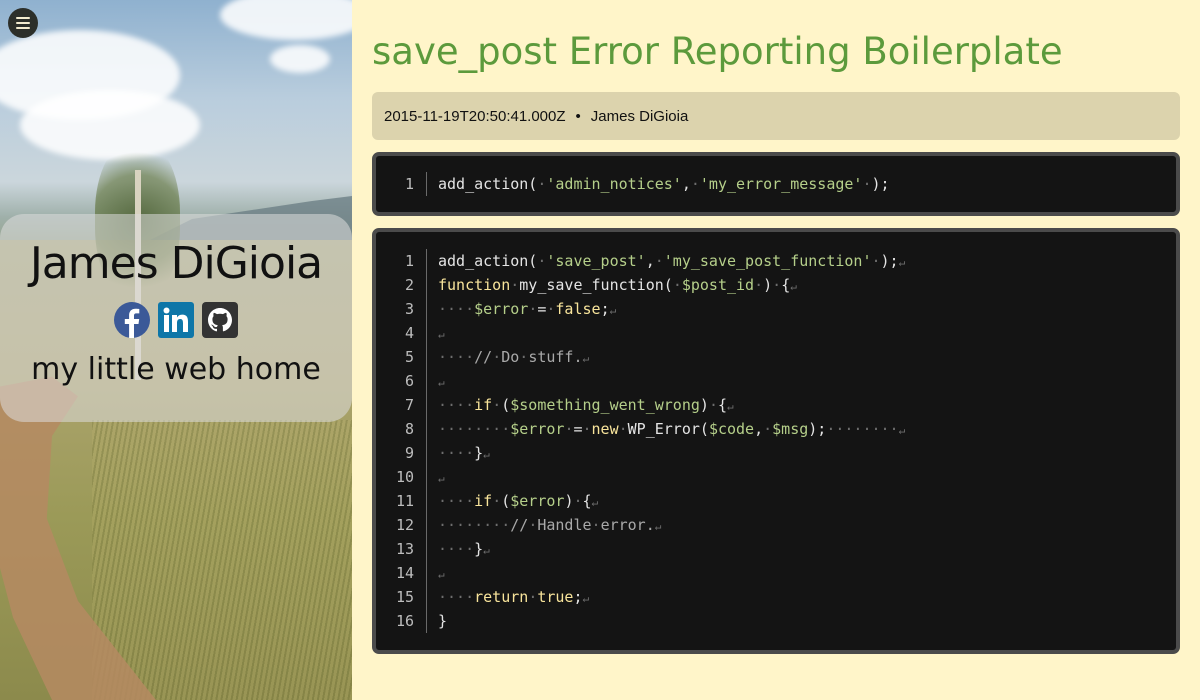 Image resolution: width=1200 pixels, height=700 pixels. I want to click on code-token: 'admin_notices', so click(614, 184).